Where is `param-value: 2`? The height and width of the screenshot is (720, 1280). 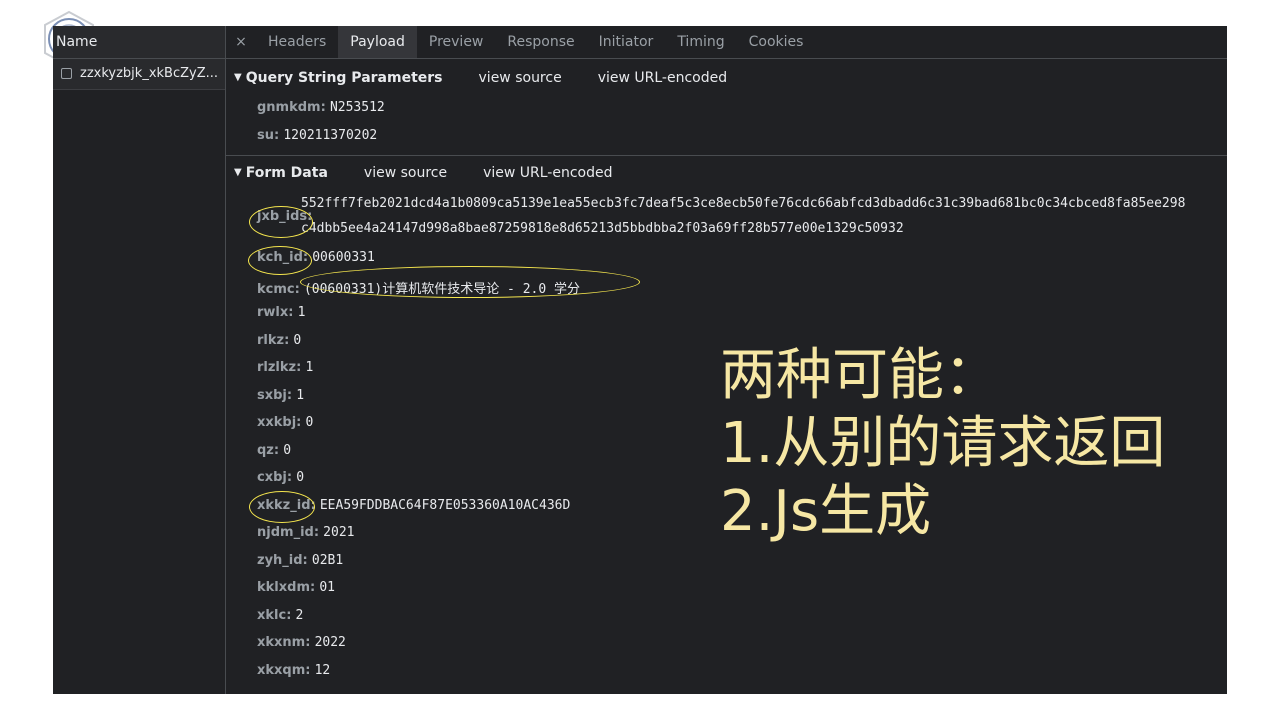 param-value: 2 is located at coordinates (299, 615).